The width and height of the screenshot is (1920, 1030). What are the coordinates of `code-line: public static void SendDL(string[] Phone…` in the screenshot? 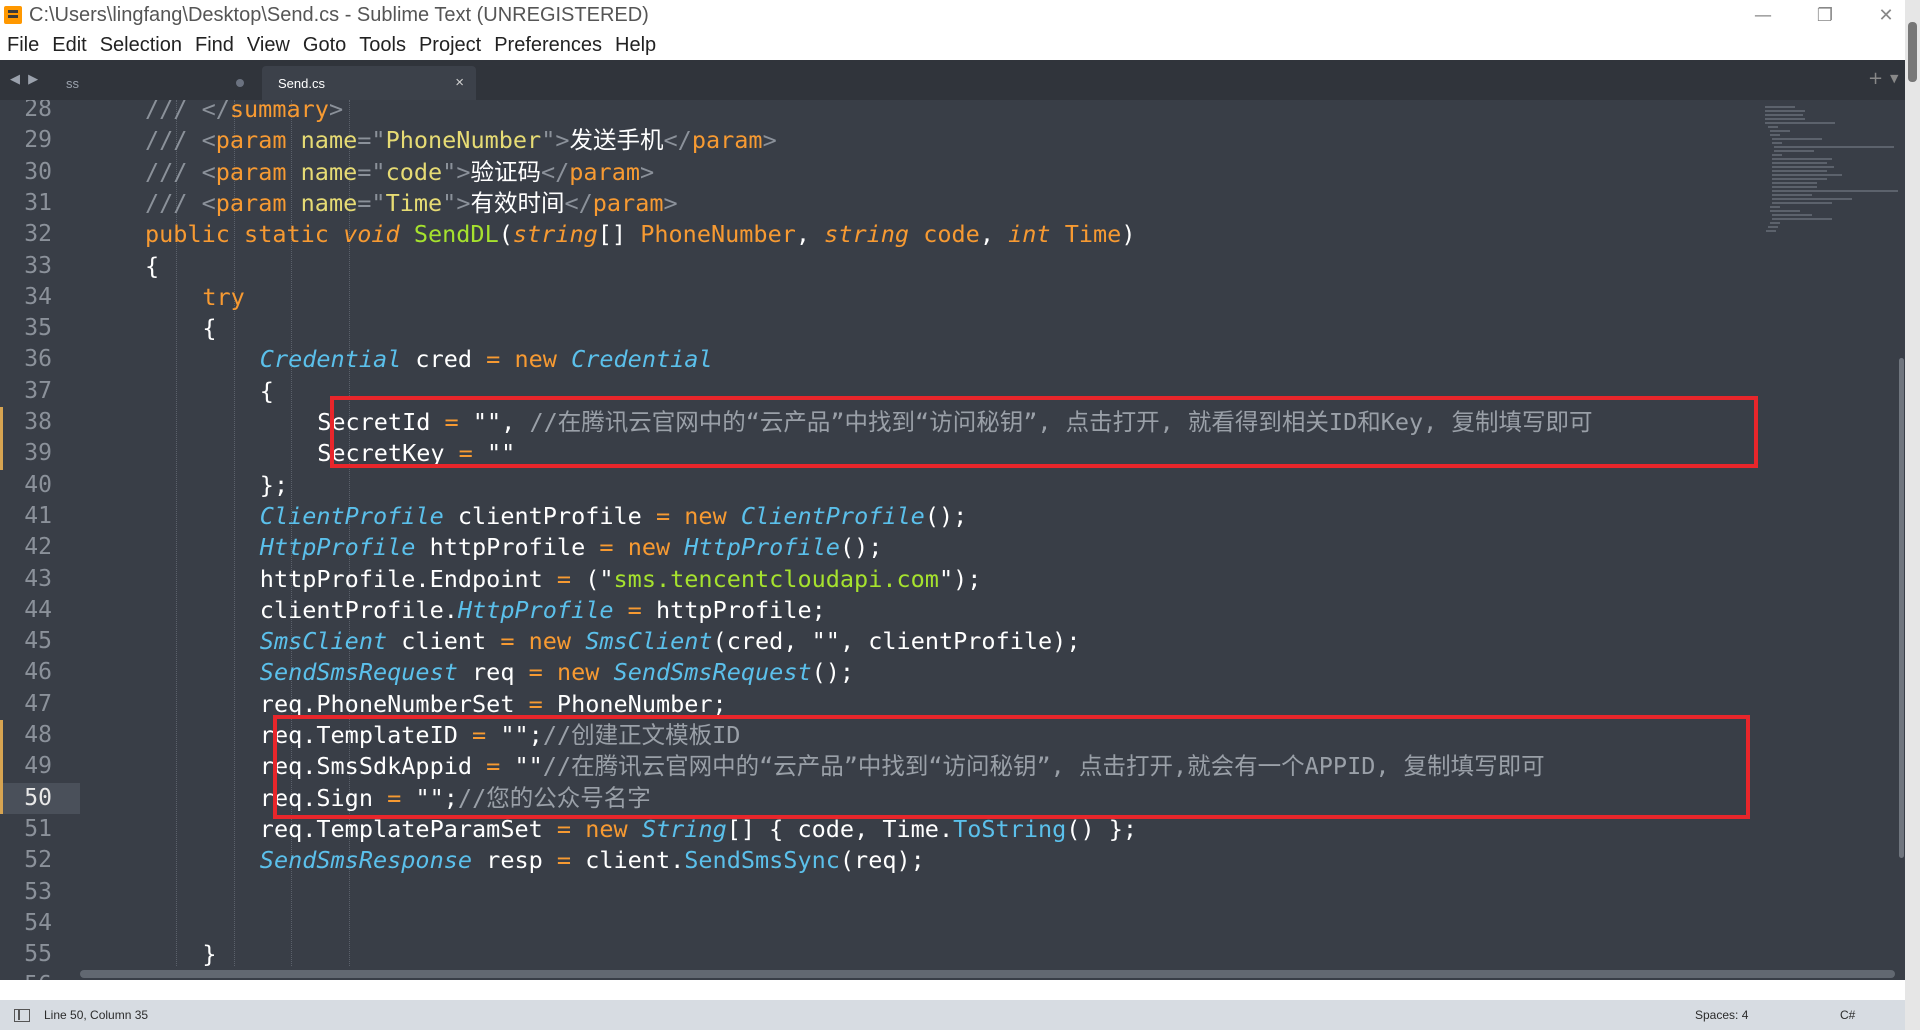 It's located at (640, 234).